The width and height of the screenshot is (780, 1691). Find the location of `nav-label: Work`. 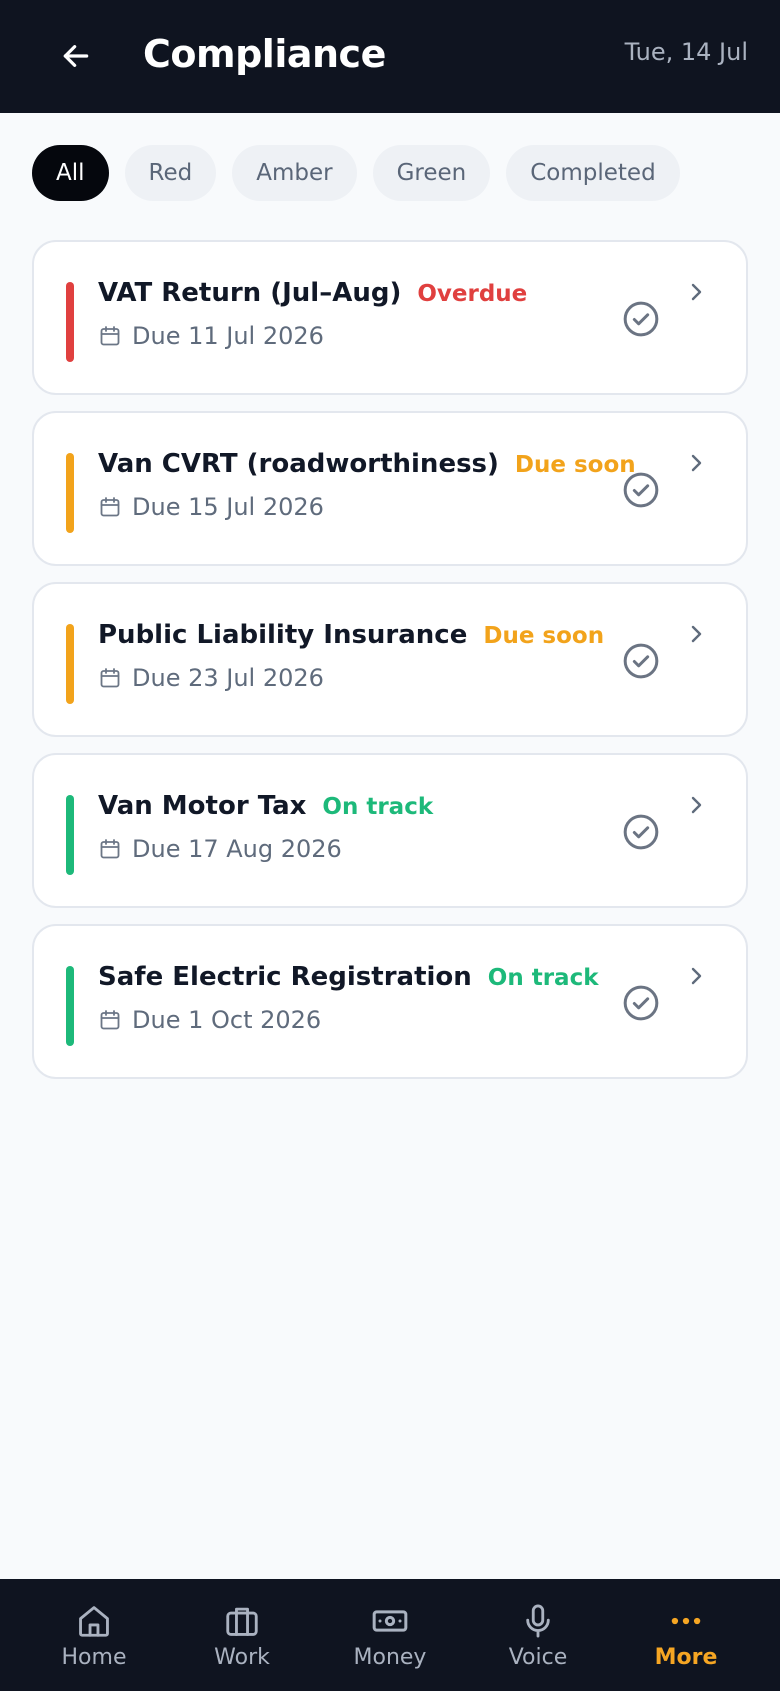

nav-label: Work is located at coordinates (242, 1657).